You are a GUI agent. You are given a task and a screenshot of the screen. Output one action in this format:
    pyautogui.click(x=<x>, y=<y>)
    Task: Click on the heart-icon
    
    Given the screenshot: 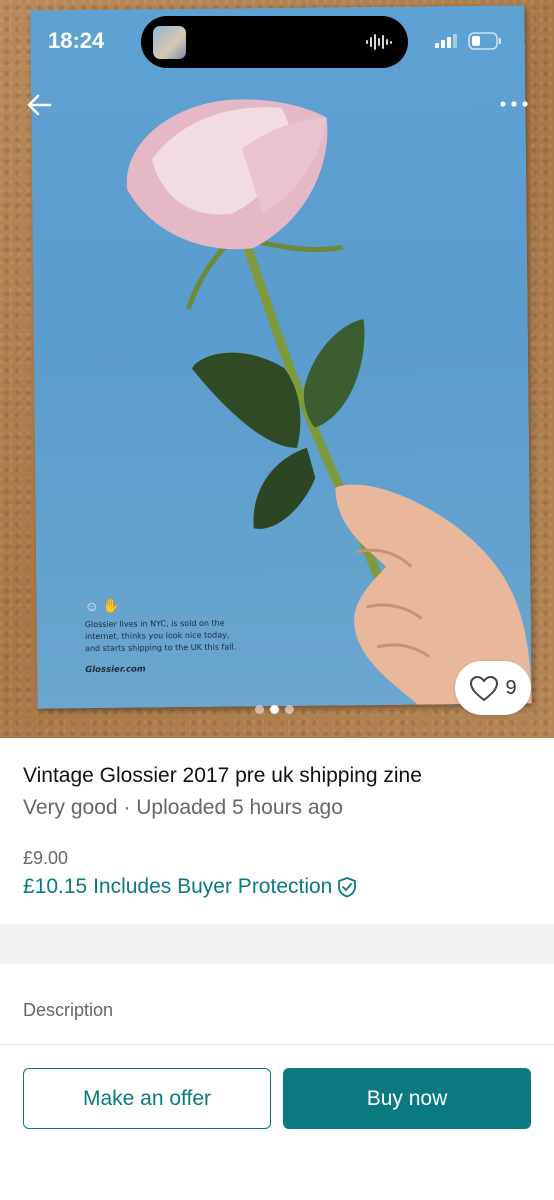 What is the action you would take?
    pyautogui.click(x=484, y=688)
    